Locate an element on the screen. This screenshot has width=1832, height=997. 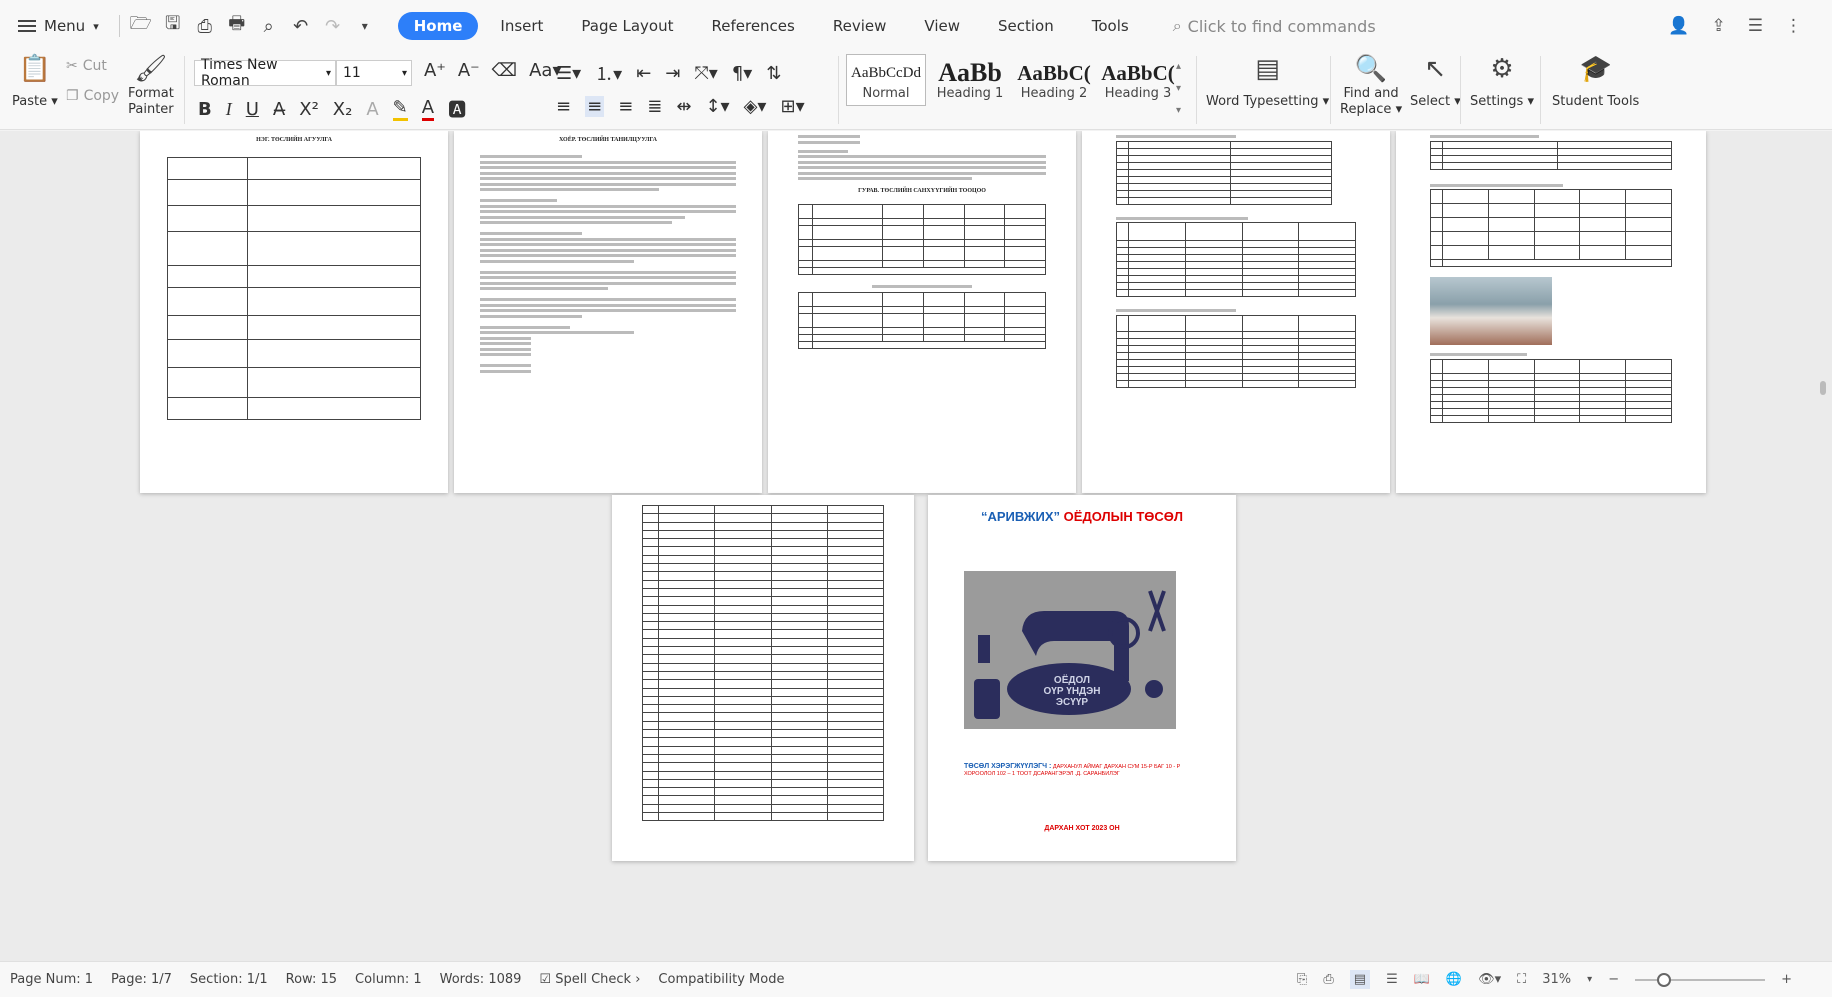
shading-icon: ◈▾ is located at coordinates (755, 106).